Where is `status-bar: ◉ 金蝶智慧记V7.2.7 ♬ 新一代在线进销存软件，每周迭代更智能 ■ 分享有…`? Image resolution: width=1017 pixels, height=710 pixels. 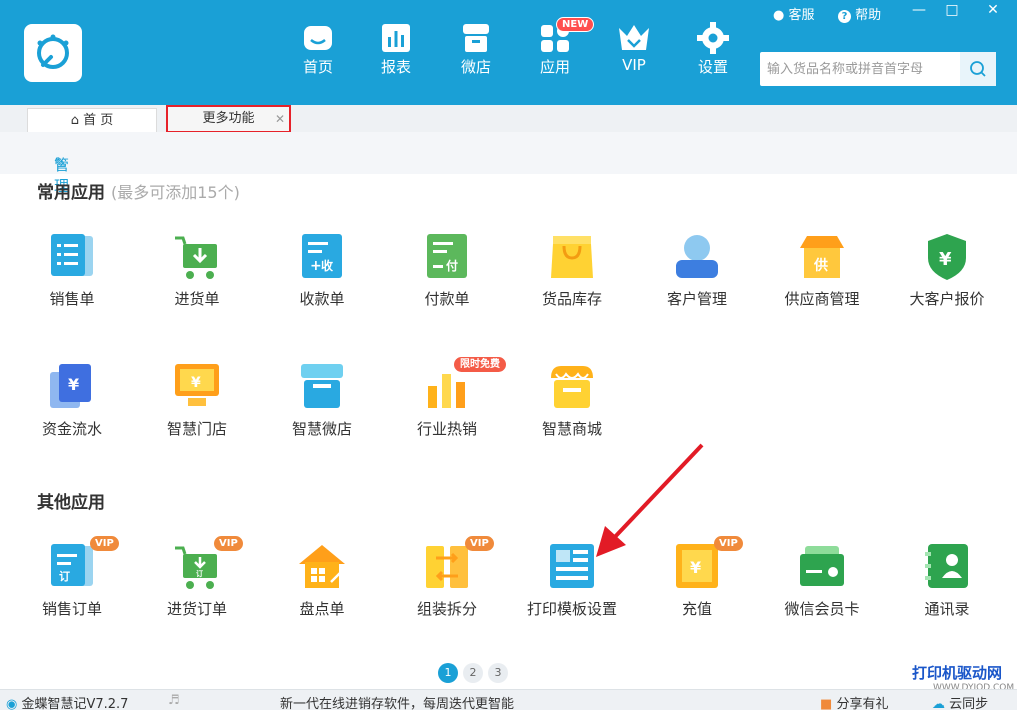 status-bar: ◉ 金蝶智慧记V7.2.7 ♬ 新一代在线进销存软件，每周迭代更智能 ■ 分享有… is located at coordinates (508, 699).